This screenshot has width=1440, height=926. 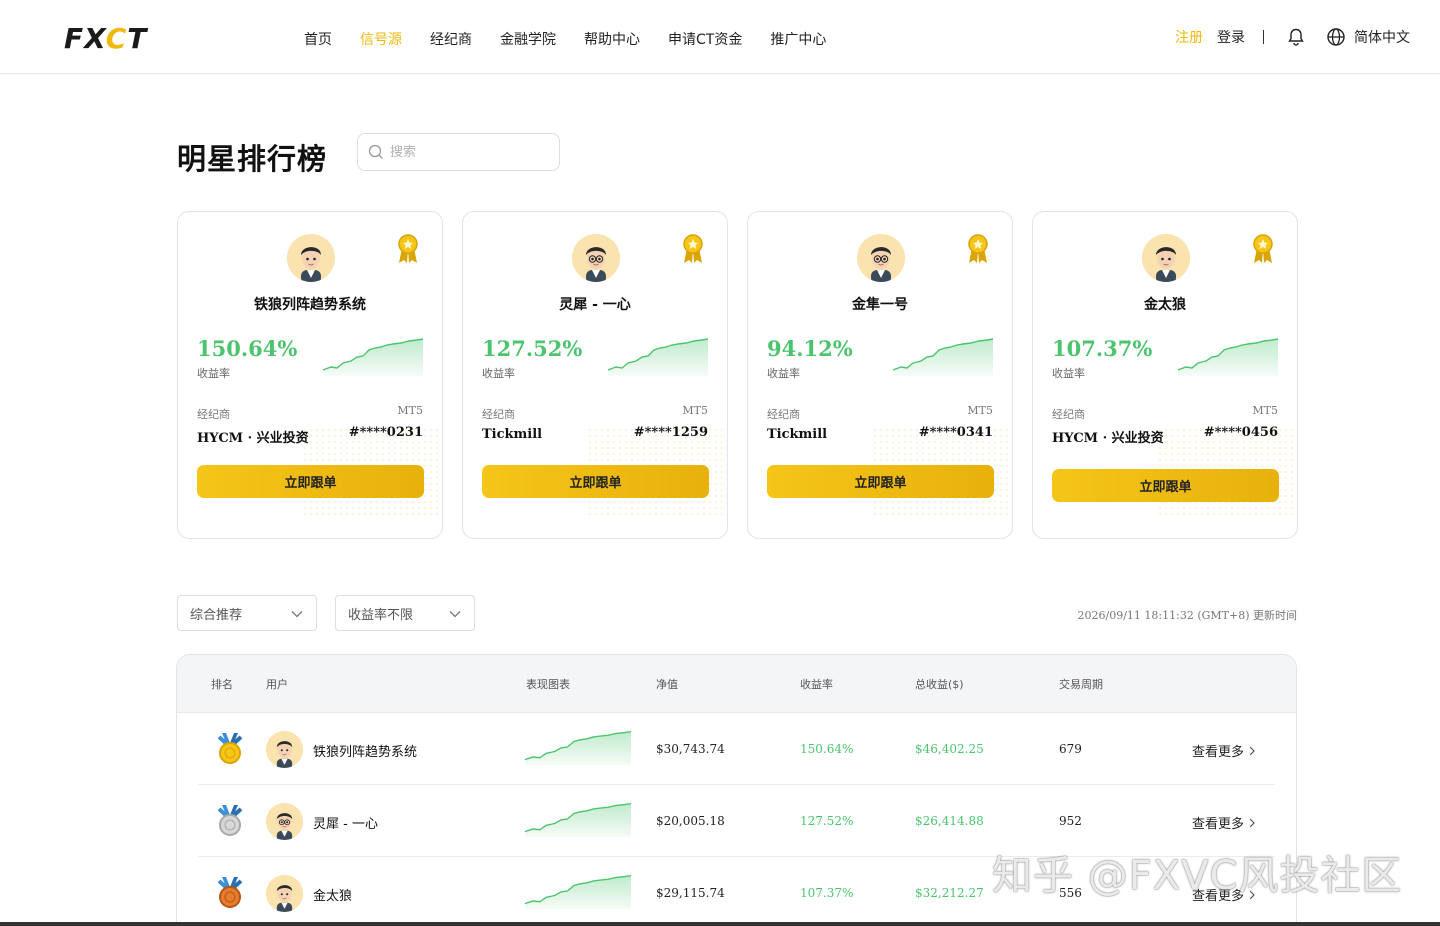 I want to click on language-selector: 简体中文, so click(x=1382, y=37).